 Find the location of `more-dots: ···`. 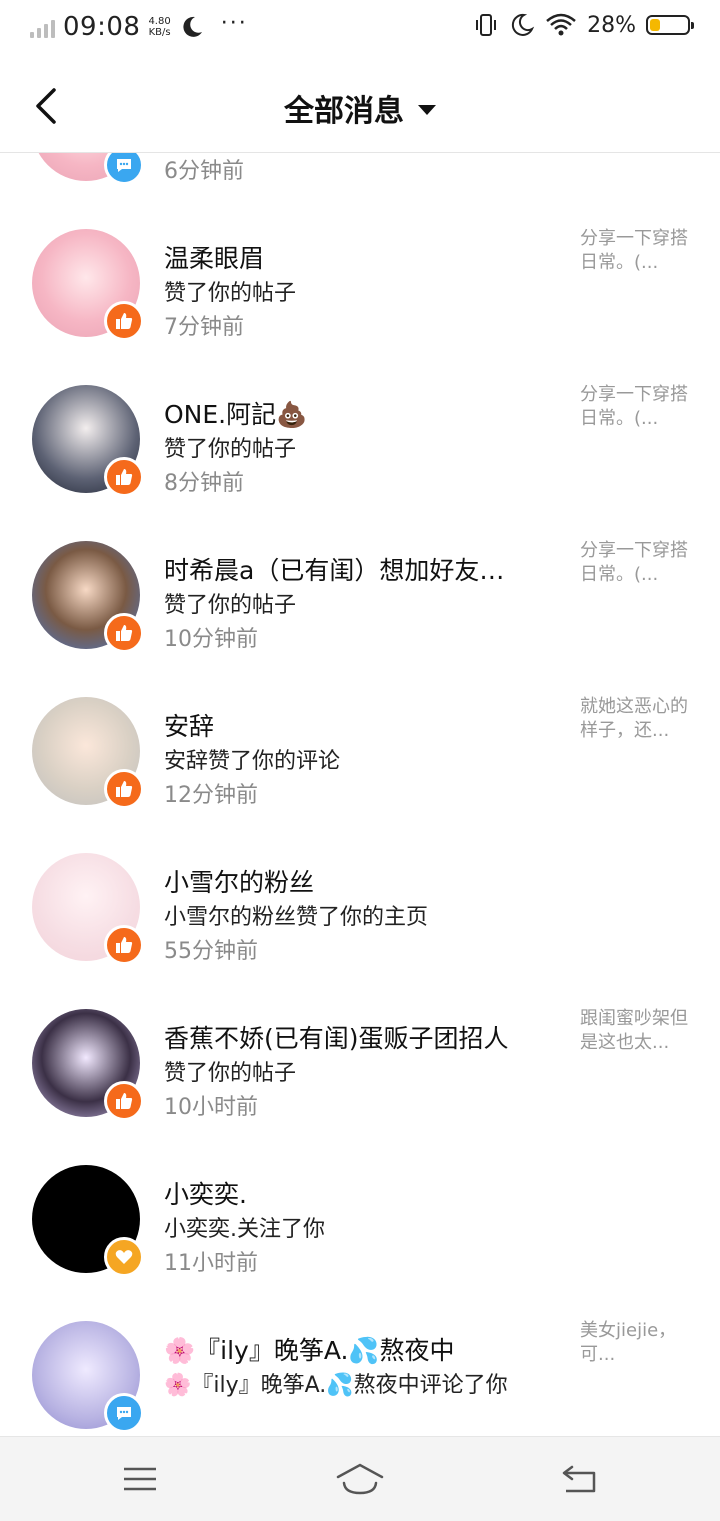

more-dots: ··· is located at coordinates (234, 23).